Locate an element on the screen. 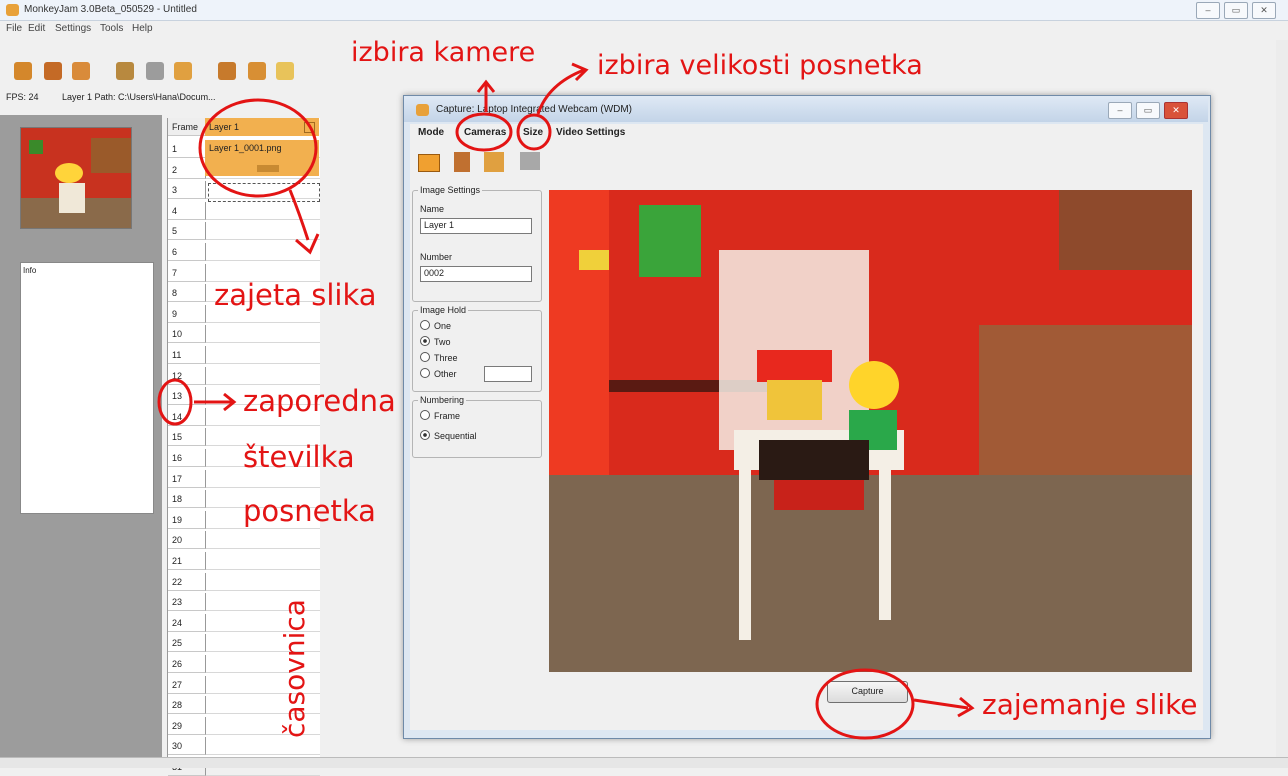 This screenshot has width=1288, height=776. annotation-capture-image: zajemanje slike is located at coordinates (1090, 704).